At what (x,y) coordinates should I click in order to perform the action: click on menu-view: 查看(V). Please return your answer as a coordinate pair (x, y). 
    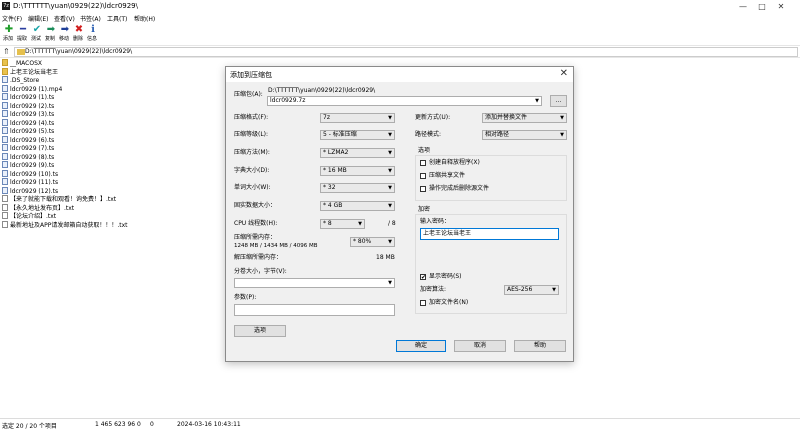
    Looking at the image, I should click on (64, 18).